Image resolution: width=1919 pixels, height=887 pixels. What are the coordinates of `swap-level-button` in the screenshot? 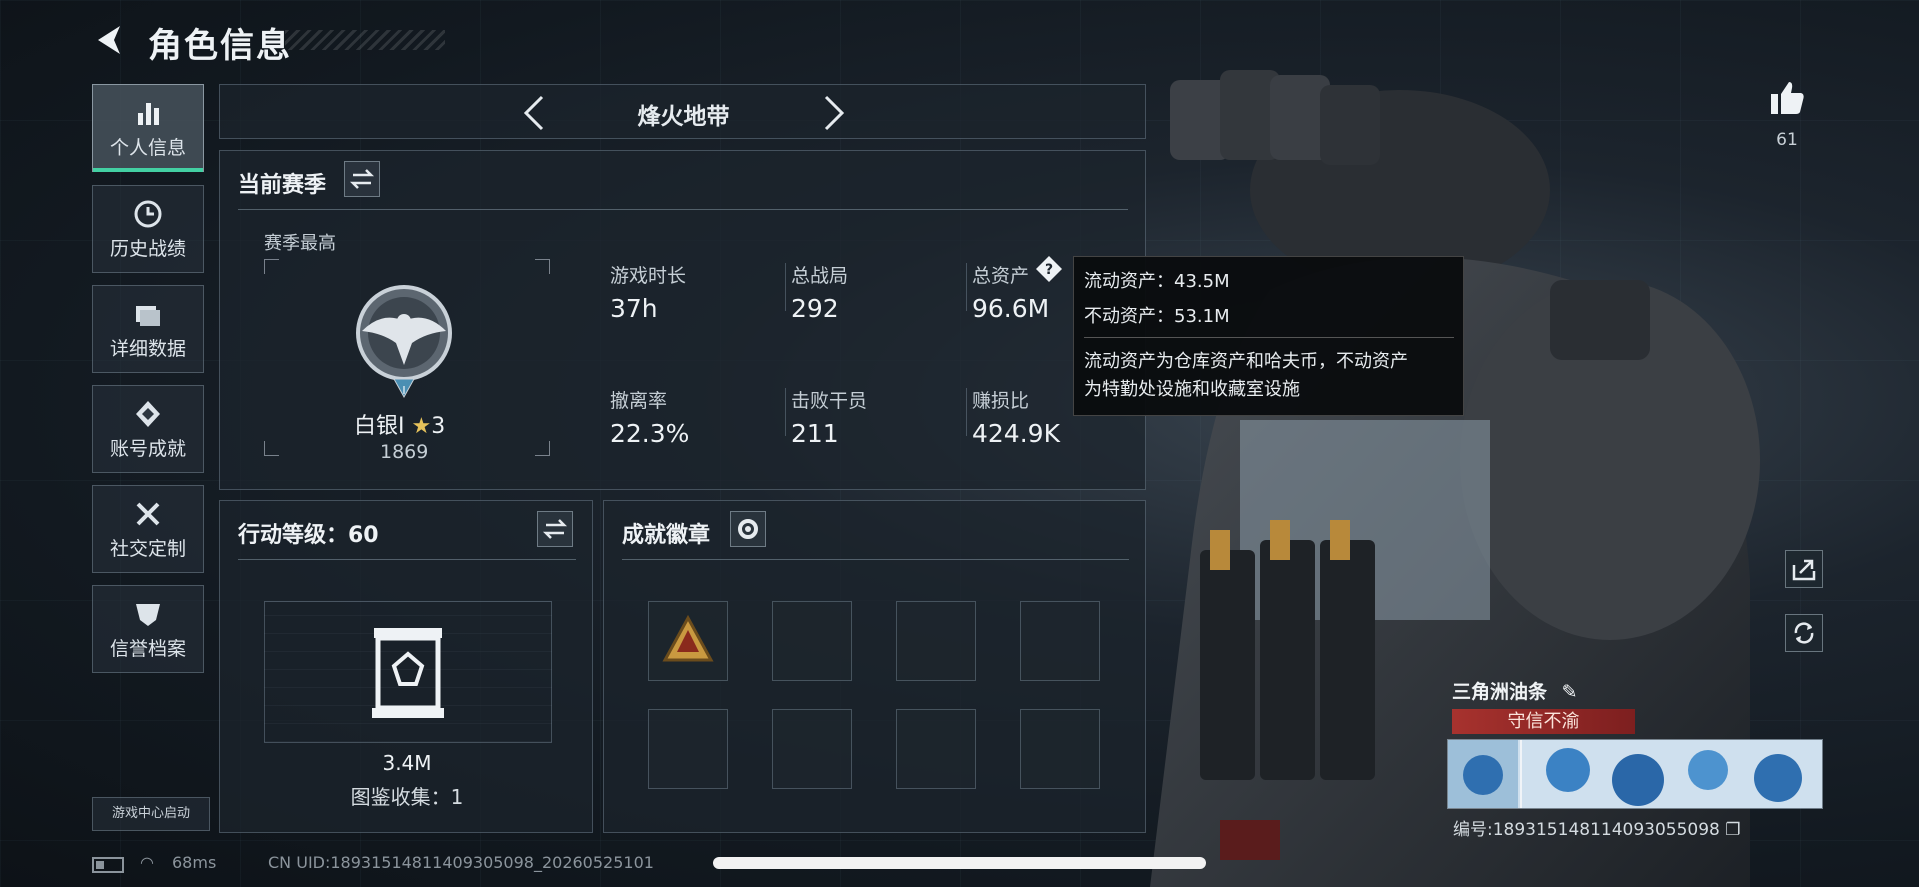 It's located at (555, 529).